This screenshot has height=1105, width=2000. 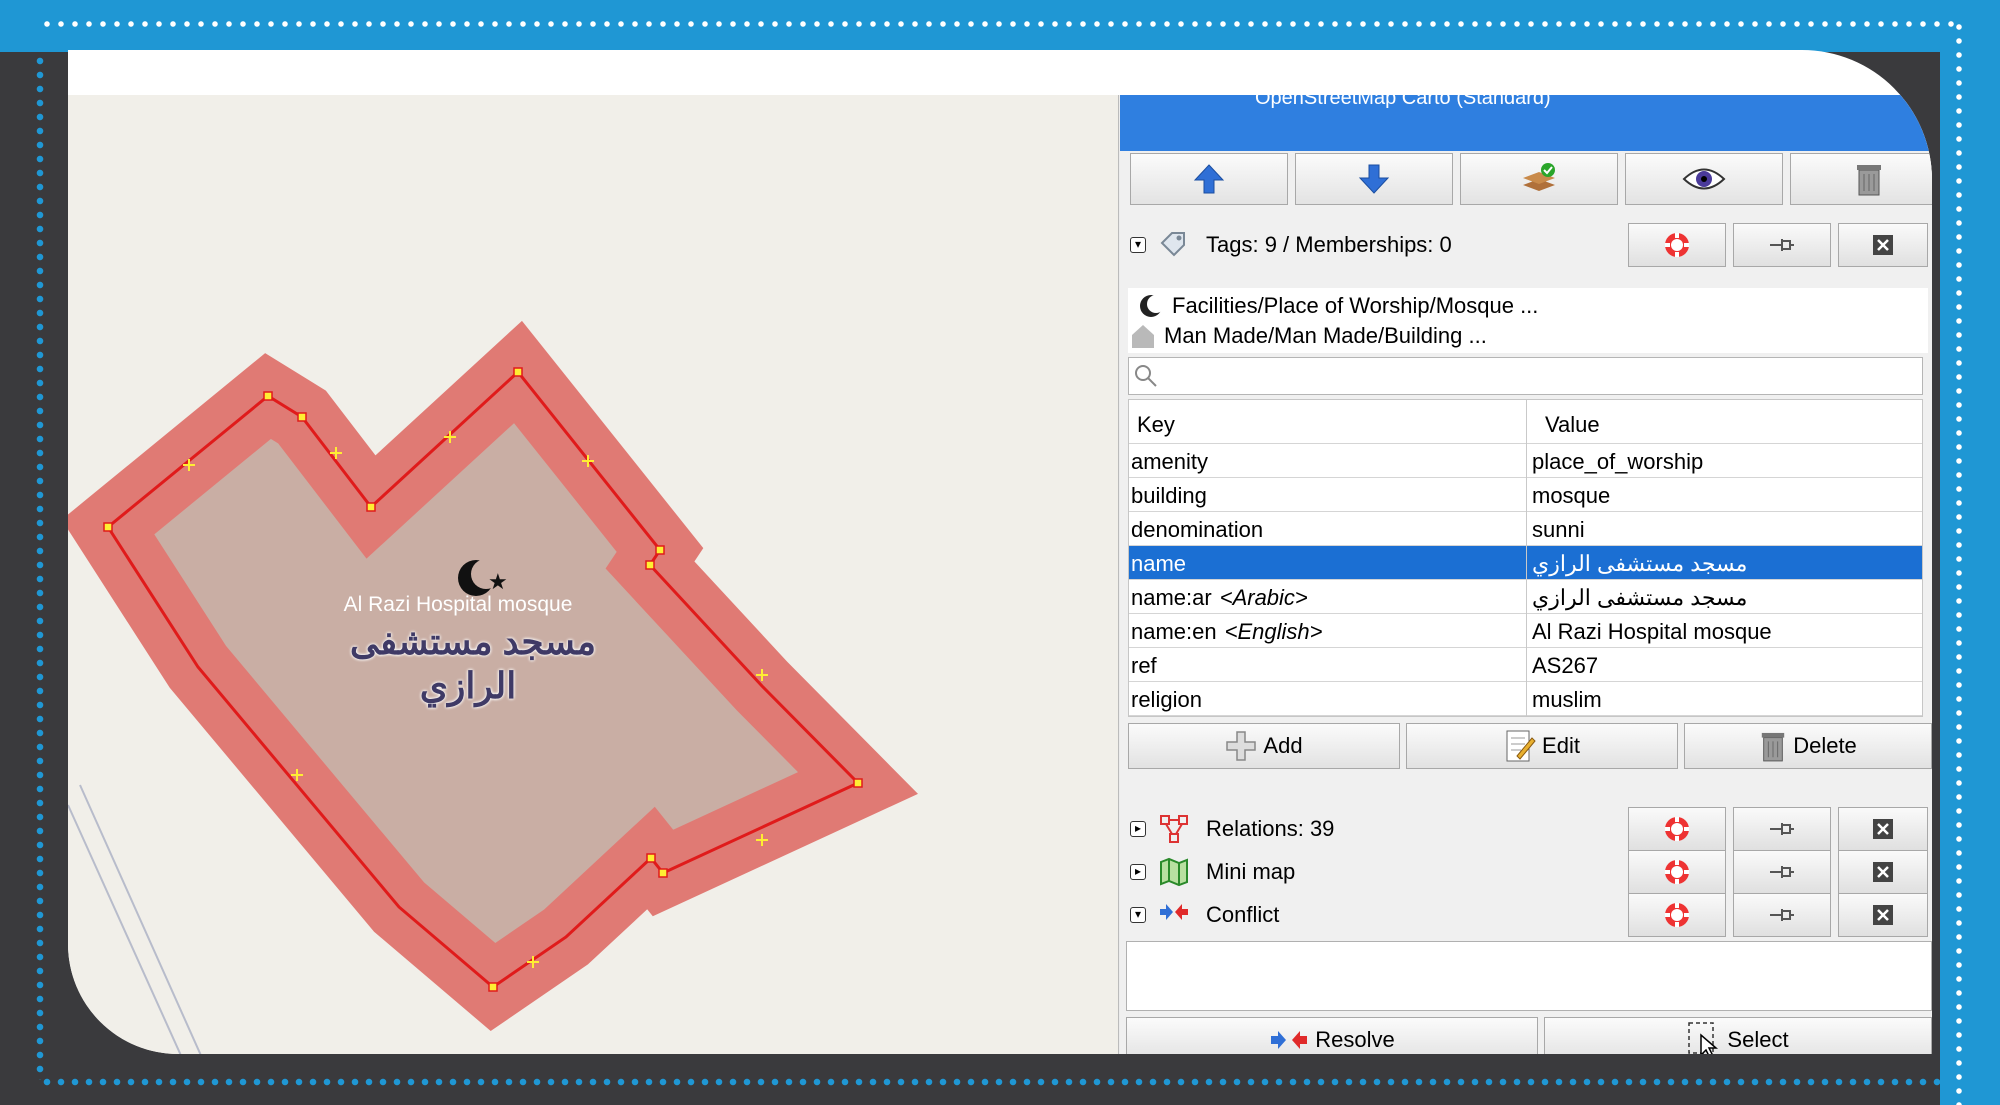 What do you see at coordinates (1825, 745) in the screenshot?
I see `delete-tag-label: Delete` at bounding box center [1825, 745].